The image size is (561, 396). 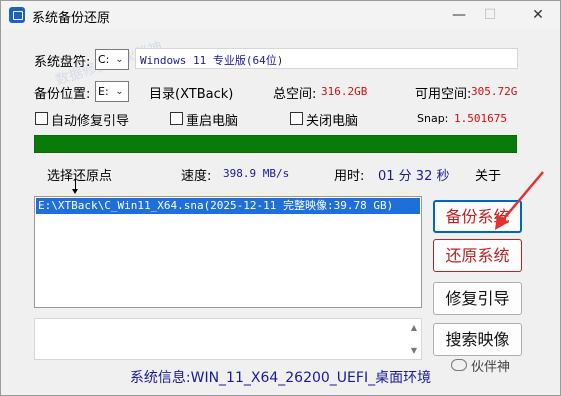 What do you see at coordinates (491, 367) in the screenshot?
I see `brand-watermark: 伙伴神` at bounding box center [491, 367].